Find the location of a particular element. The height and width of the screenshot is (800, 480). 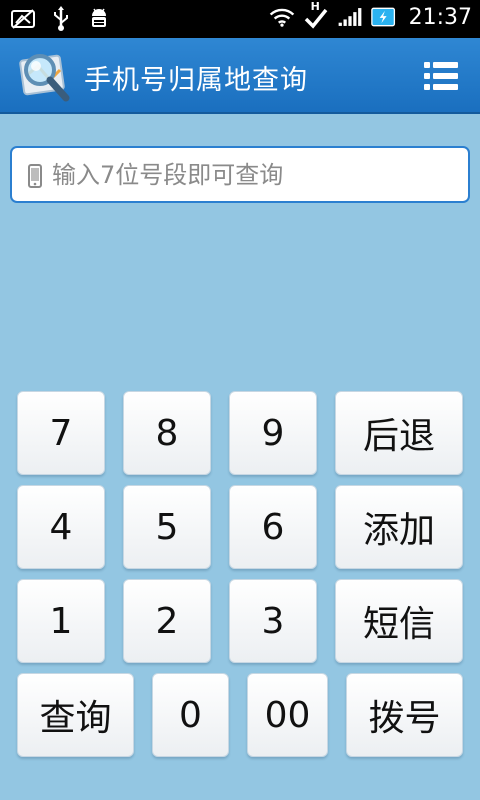

key-9: 9 is located at coordinates (273, 433).